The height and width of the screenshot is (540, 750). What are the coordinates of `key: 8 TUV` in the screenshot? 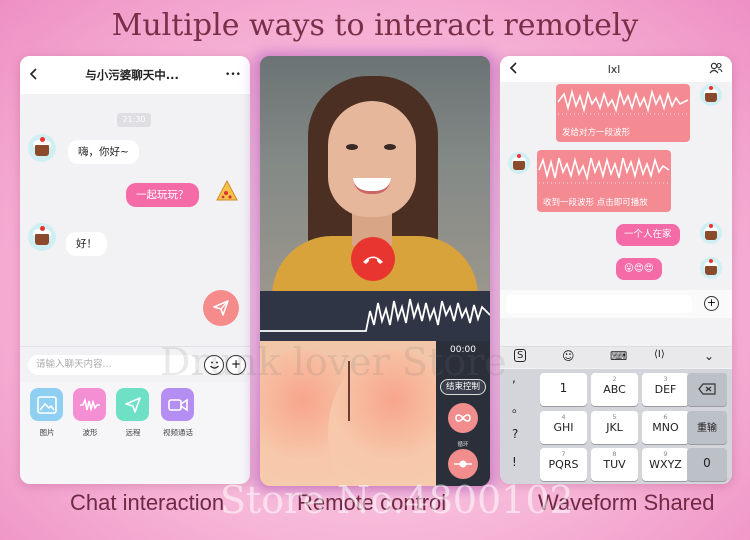 It's located at (614, 464).